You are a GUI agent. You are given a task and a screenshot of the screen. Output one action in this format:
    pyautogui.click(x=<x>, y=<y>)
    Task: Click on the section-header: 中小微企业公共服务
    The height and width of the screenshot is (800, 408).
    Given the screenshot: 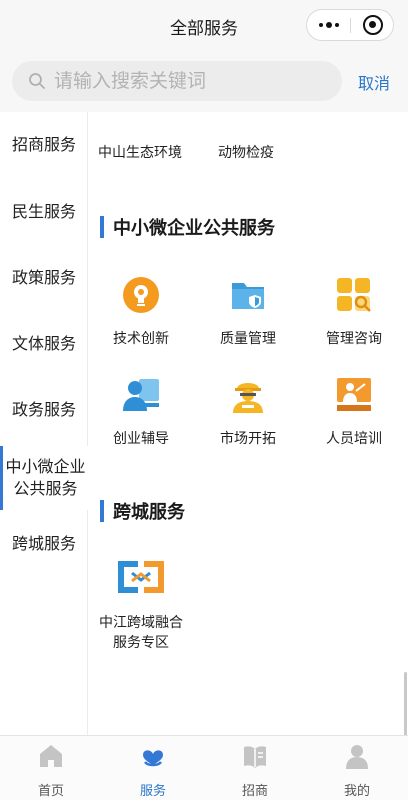 What is the action you would take?
    pyautogui.click(x=187, y=227)
    